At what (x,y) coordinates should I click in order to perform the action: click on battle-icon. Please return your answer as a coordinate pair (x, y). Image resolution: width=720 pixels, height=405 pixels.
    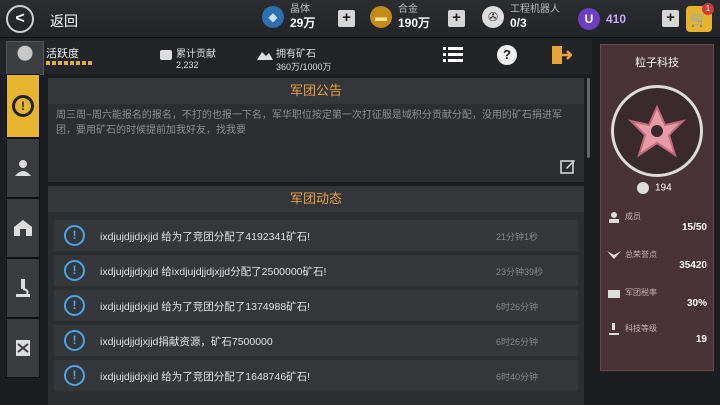
    Looking at the image, I should click on (23, 348).